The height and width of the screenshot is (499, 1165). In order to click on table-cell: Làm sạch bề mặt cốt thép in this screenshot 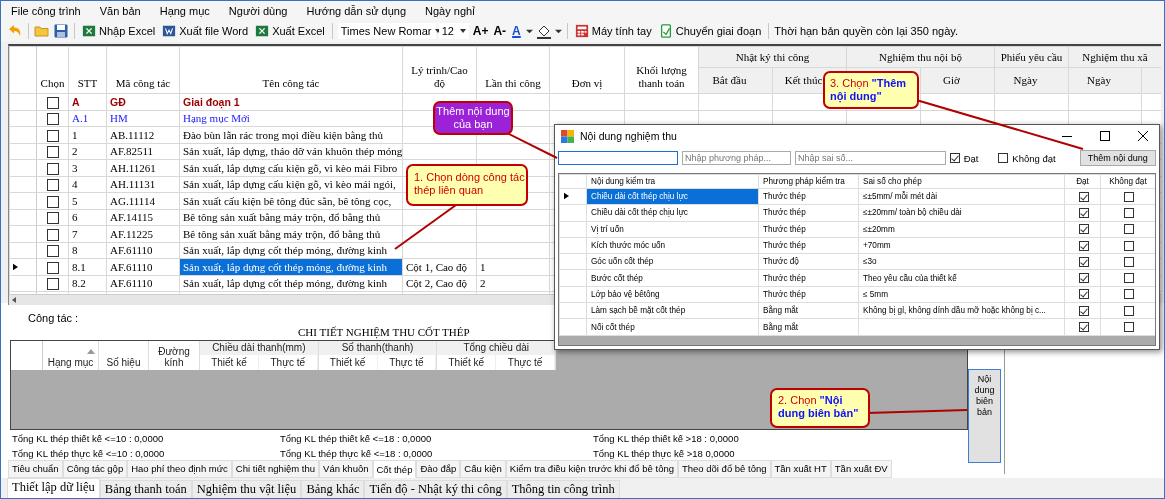, I will do `click(672, 310)`.